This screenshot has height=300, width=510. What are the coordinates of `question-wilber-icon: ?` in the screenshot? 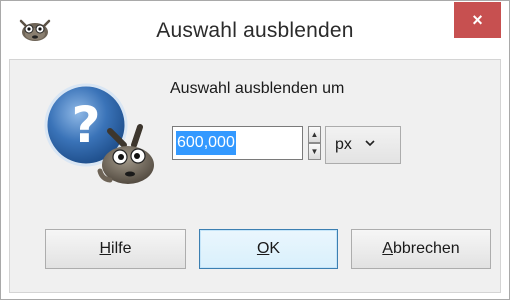 It's located at (99, 133).